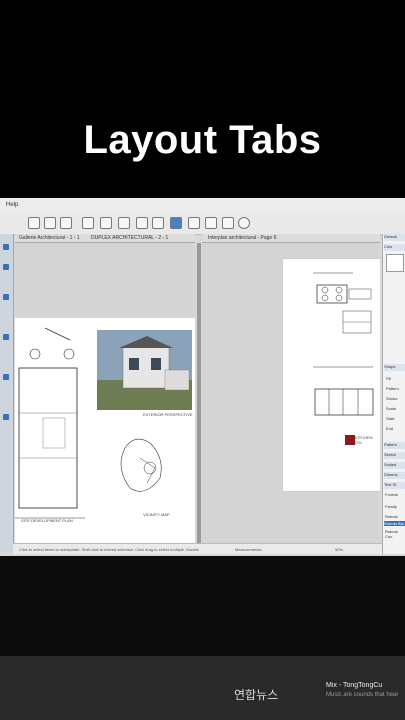 This screenshot has height=720, width=405. I want to click on tab-duplex: DUPLEX ARCHITECTURAL - 2 - 1, so click(129, 238).